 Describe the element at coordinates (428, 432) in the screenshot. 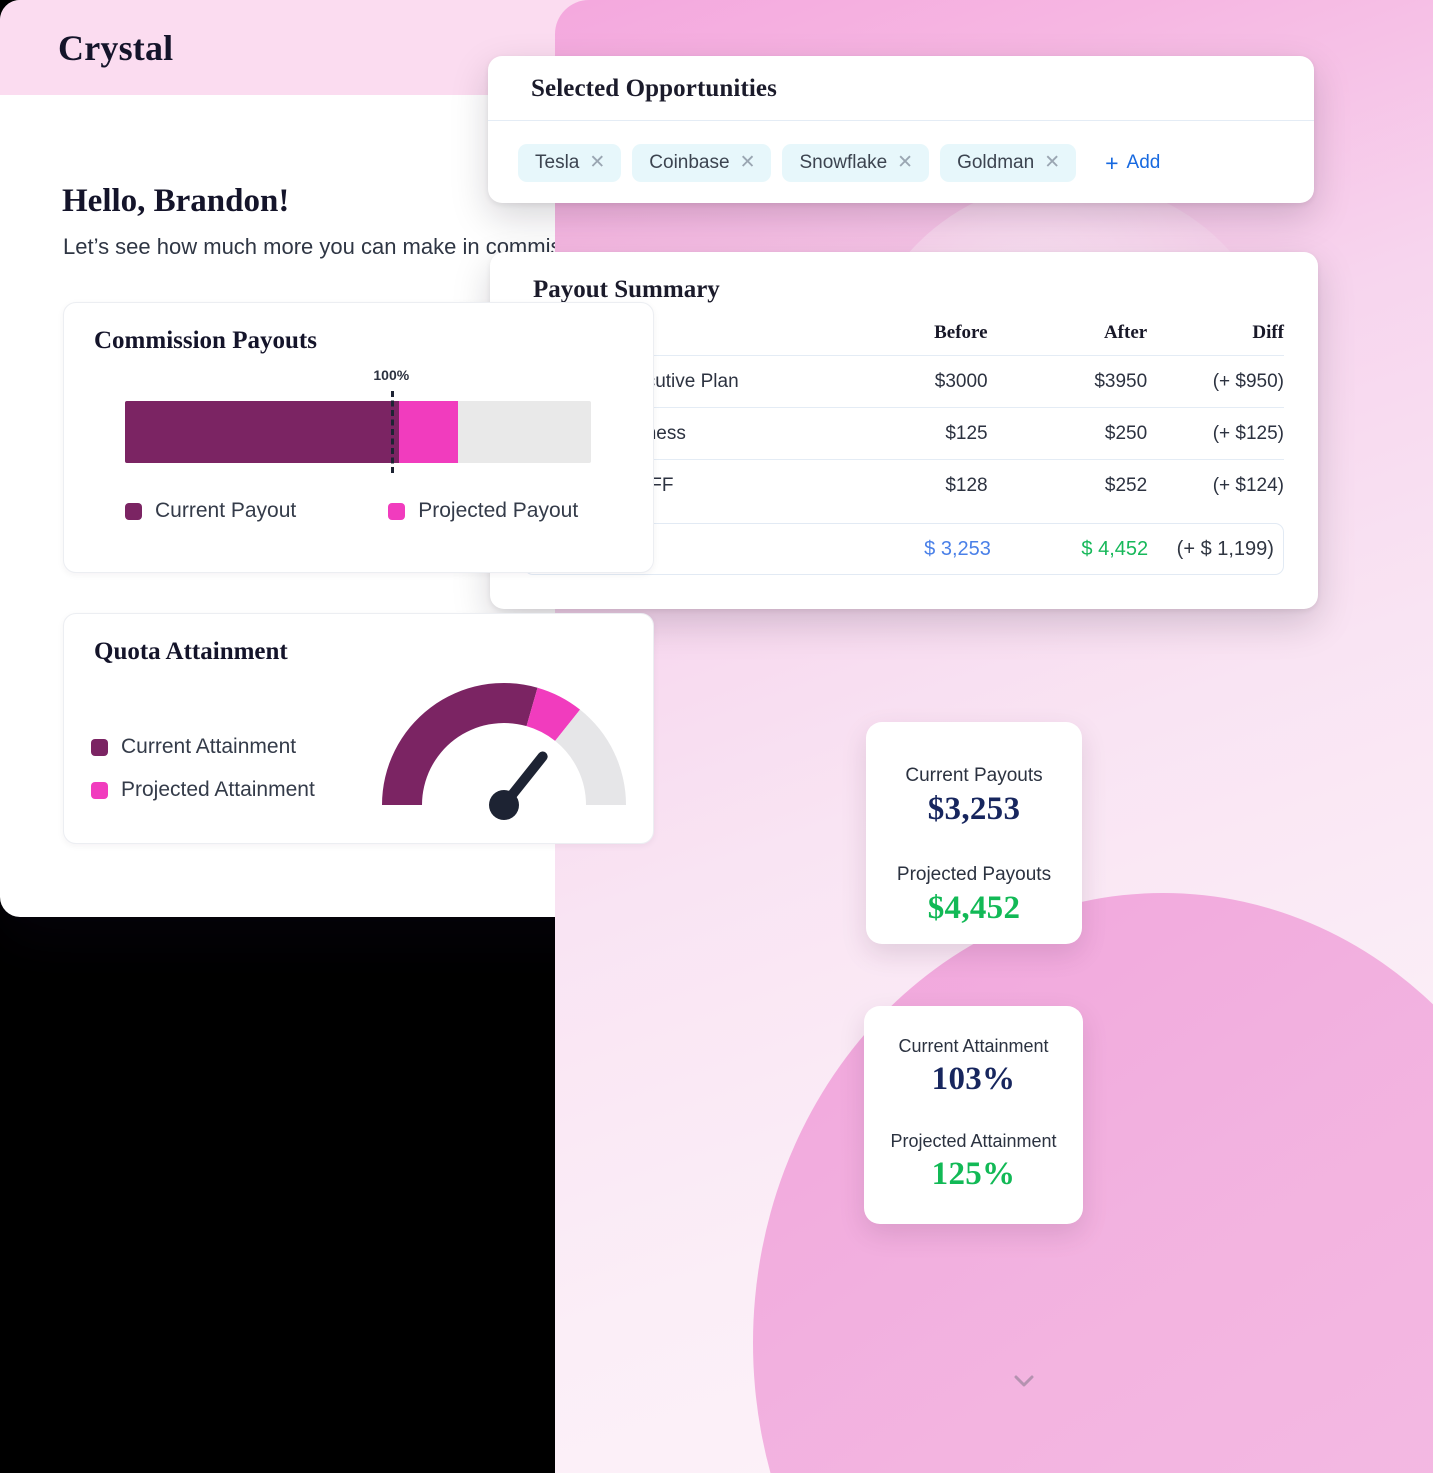

I see `bar-segment-projected-payout` at that location.